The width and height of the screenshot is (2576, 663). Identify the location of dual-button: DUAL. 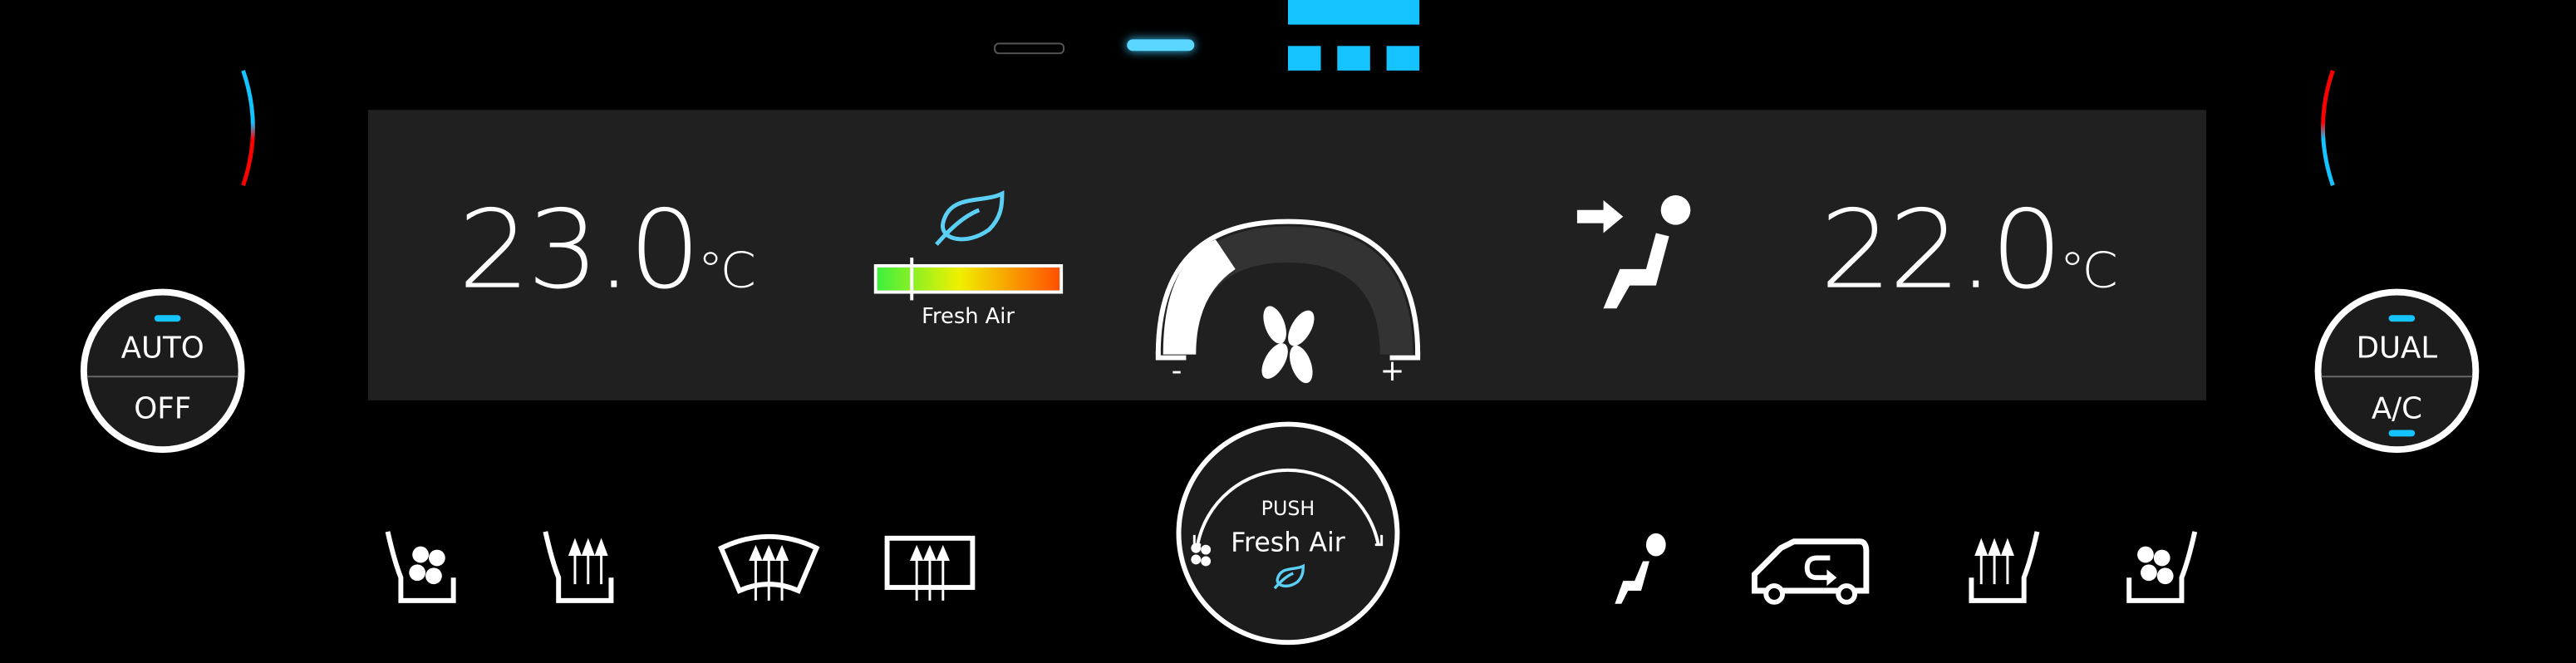
(2397, 349).